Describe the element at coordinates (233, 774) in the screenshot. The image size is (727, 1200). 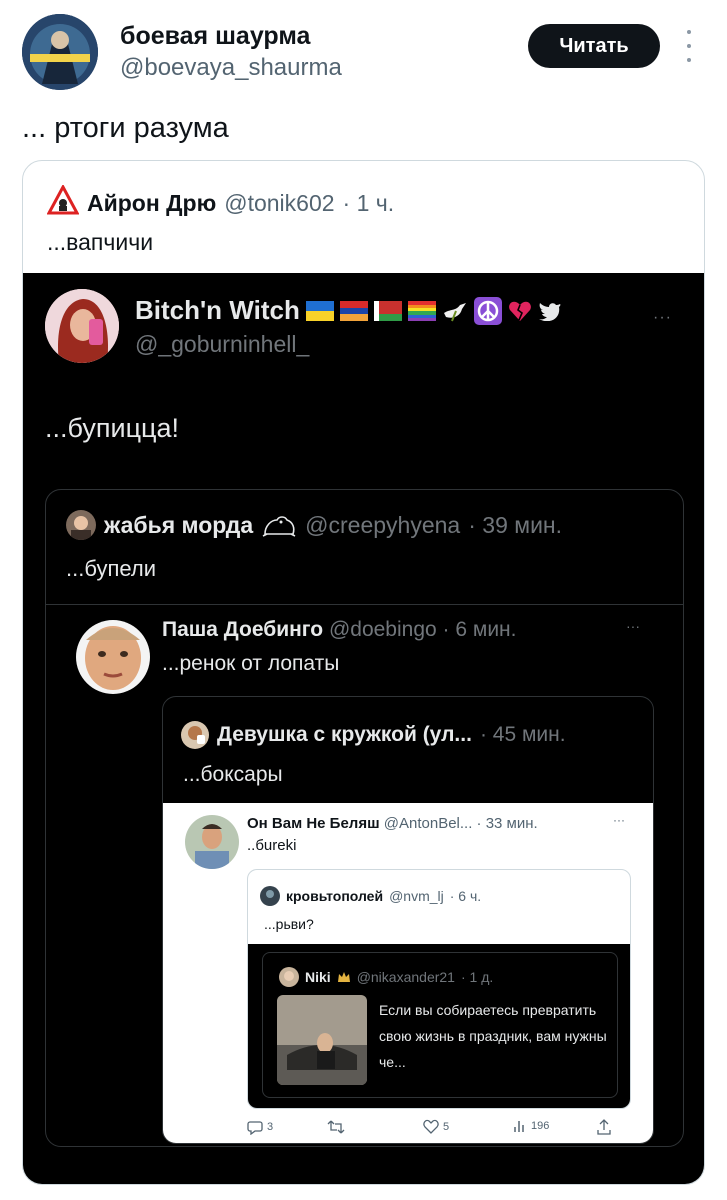
I see `nested-quote-text: ...боксары` at that location.